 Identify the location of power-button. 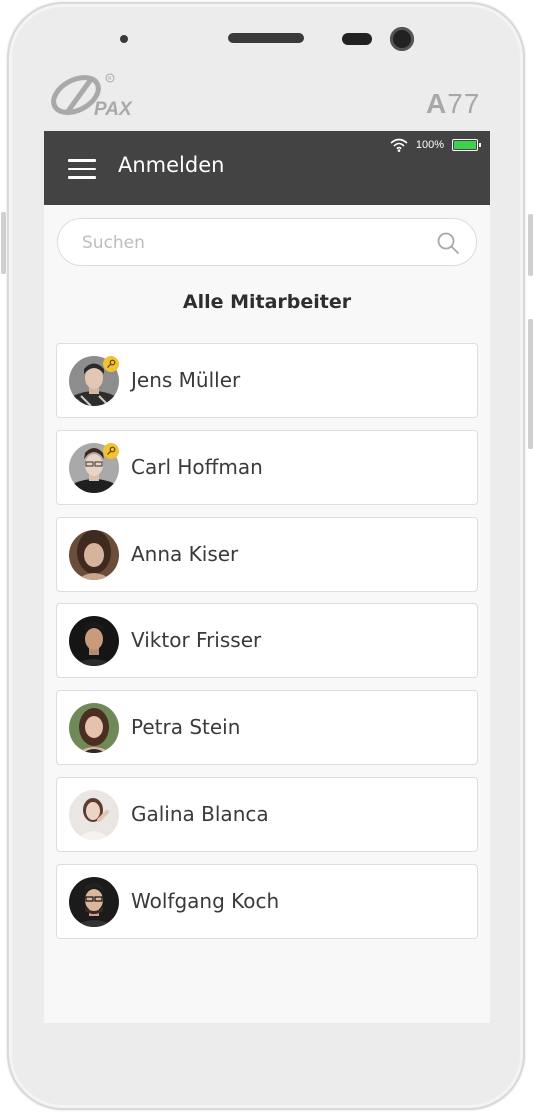
(530, 245).